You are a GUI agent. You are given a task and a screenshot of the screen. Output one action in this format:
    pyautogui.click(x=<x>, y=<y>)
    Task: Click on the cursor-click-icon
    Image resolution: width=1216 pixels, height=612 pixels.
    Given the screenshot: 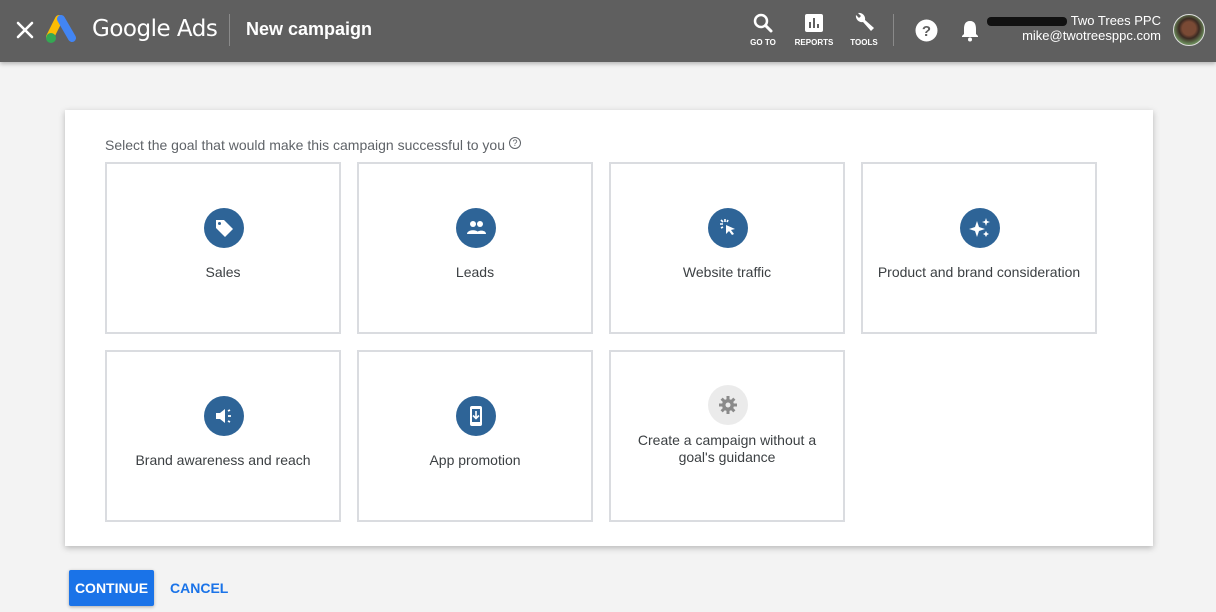 What is the action you would take?
    pyautogui.click(x=728, y=228)
    